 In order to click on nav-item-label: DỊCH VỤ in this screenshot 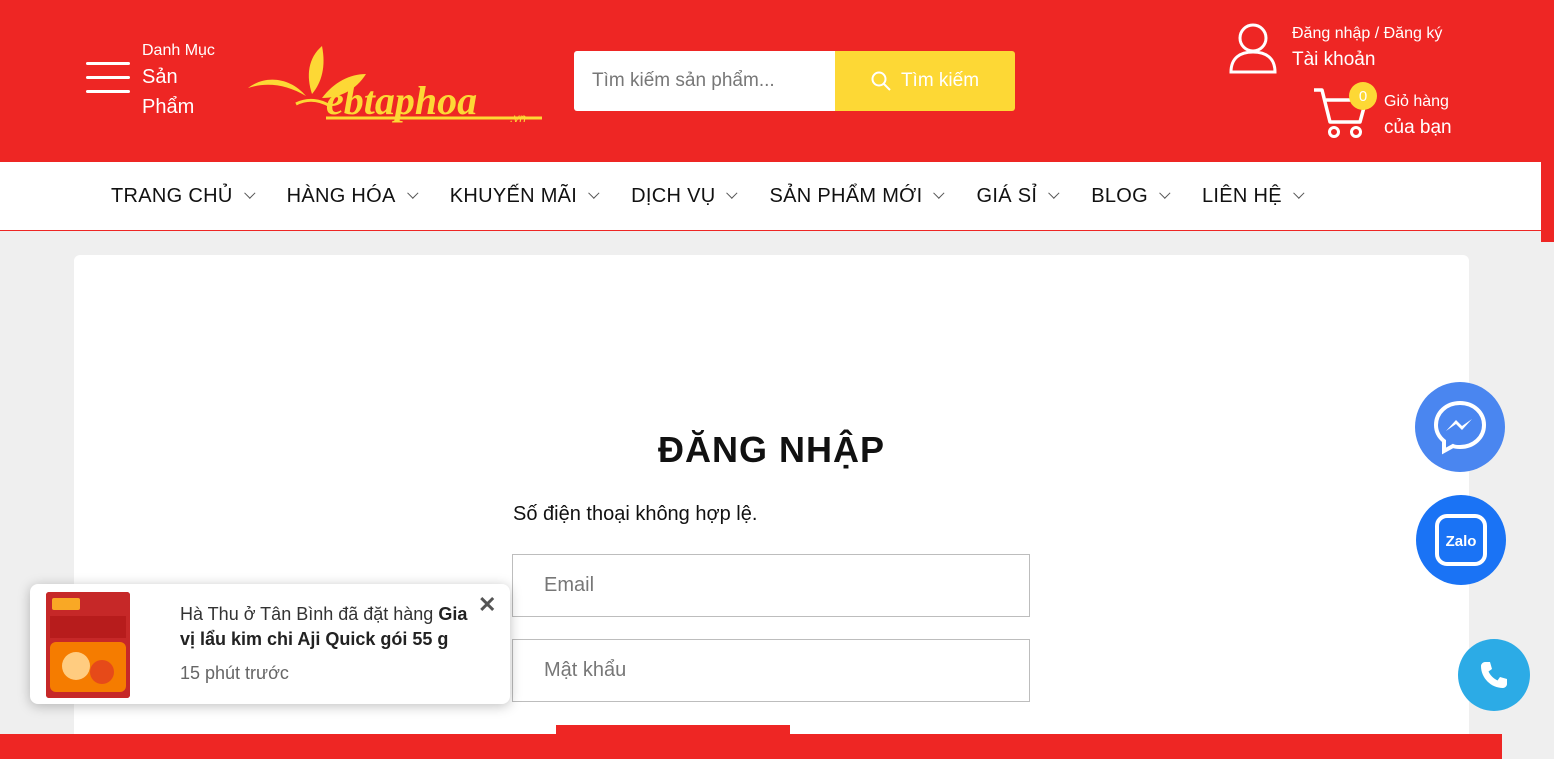, I will do `click(673, 195)`.